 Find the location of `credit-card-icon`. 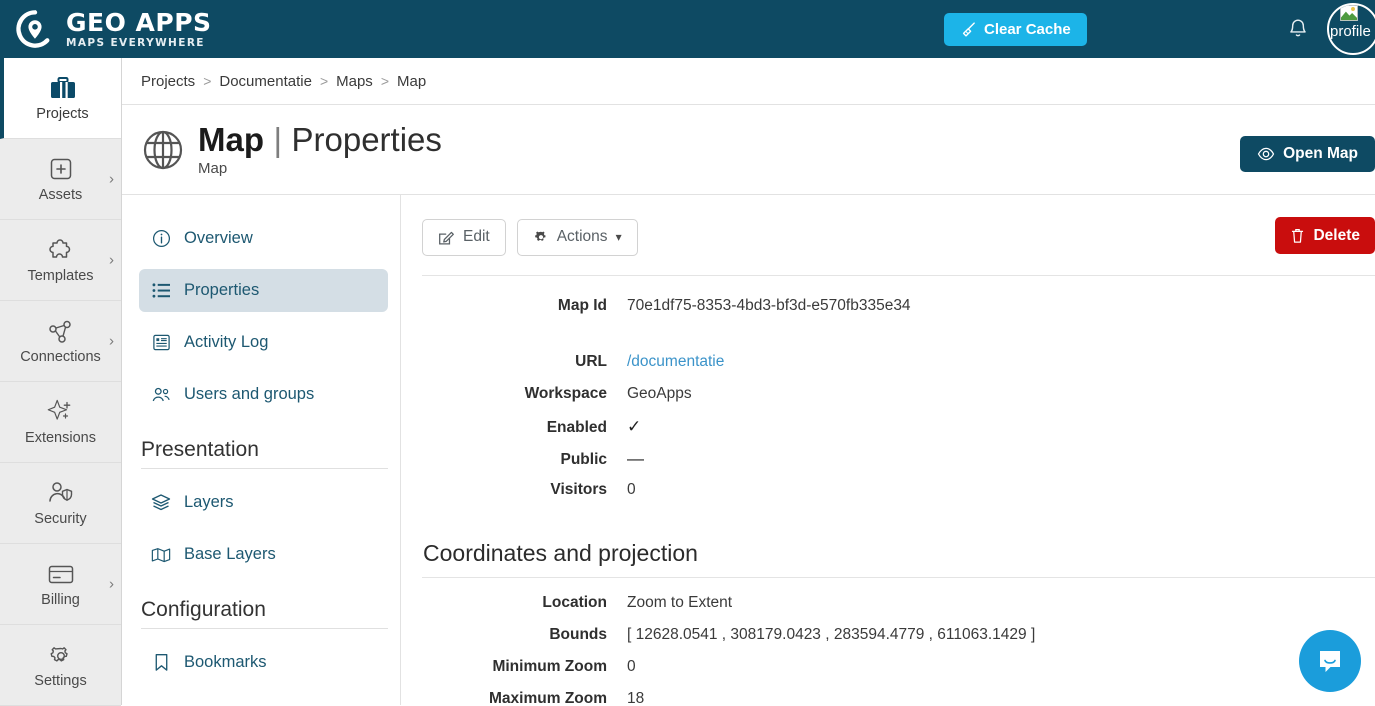

credit-card-icon is located at coordinates (61, 575).